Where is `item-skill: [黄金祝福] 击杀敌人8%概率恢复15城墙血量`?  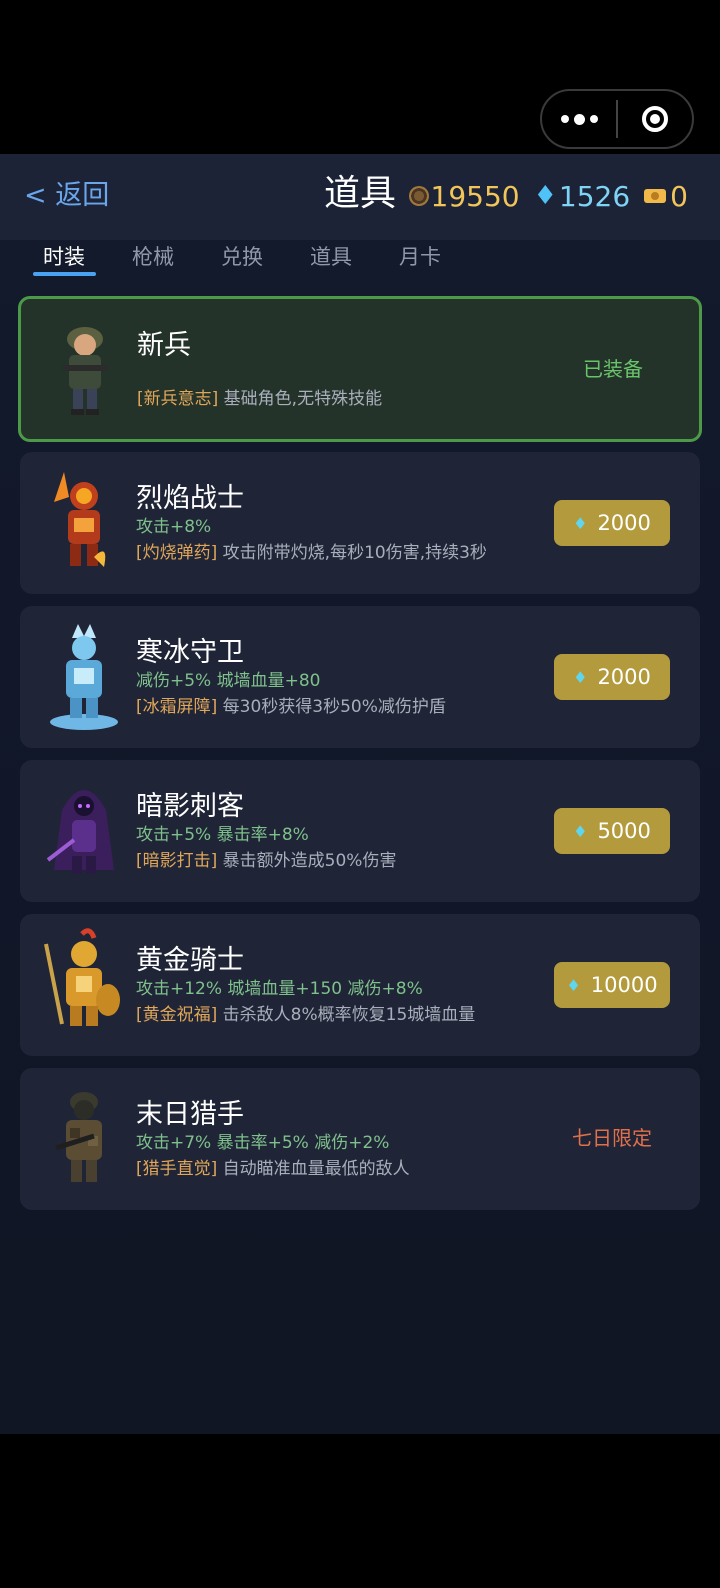 item-skill: [黄金祝福] 击杀敌人8%概率恢复15城墙血量 is located at coordinates (305, 1015).